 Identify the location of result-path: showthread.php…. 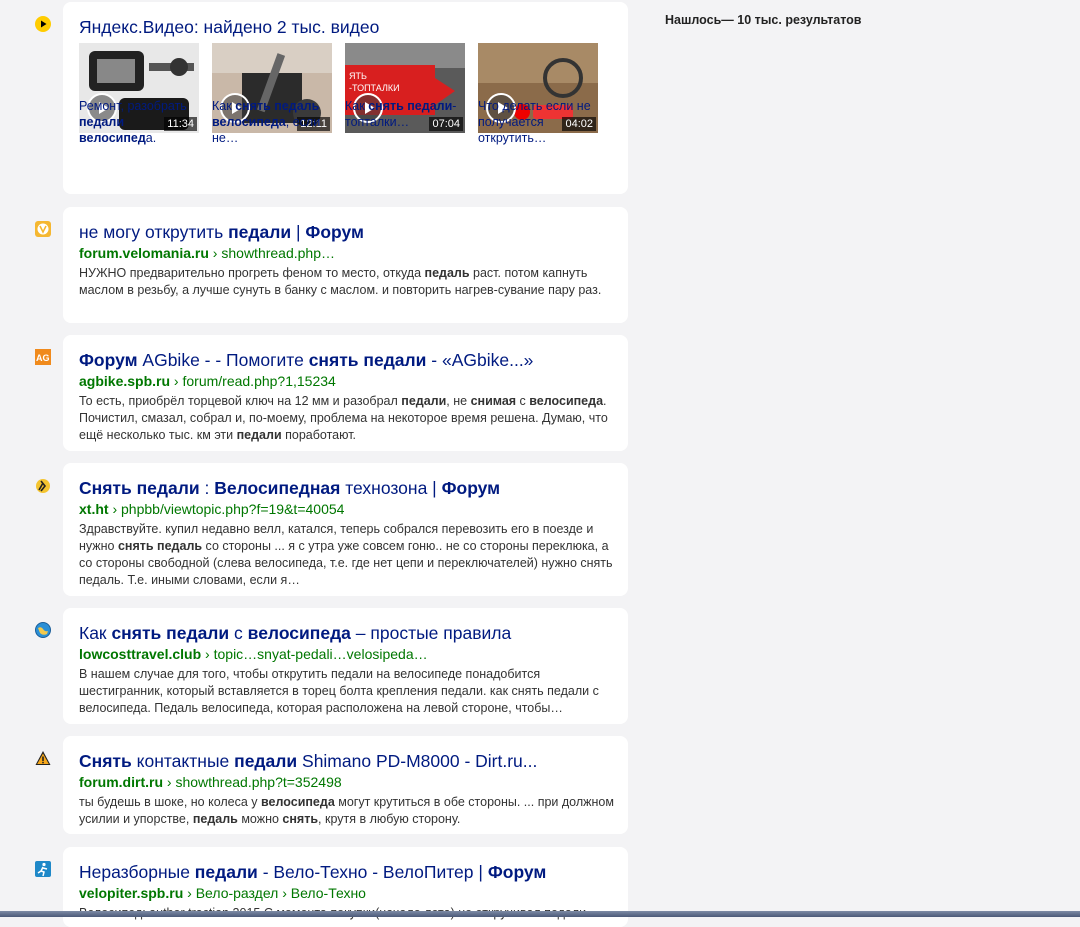
(278, 253).